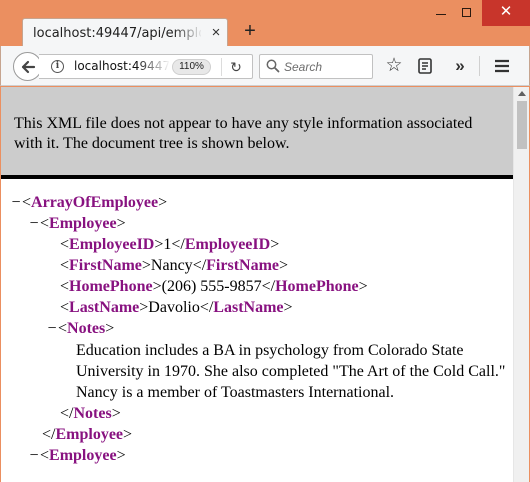  Describe the element at coordinates (188, 33) in the screenshot. I see `tab-title-fade` at that location.